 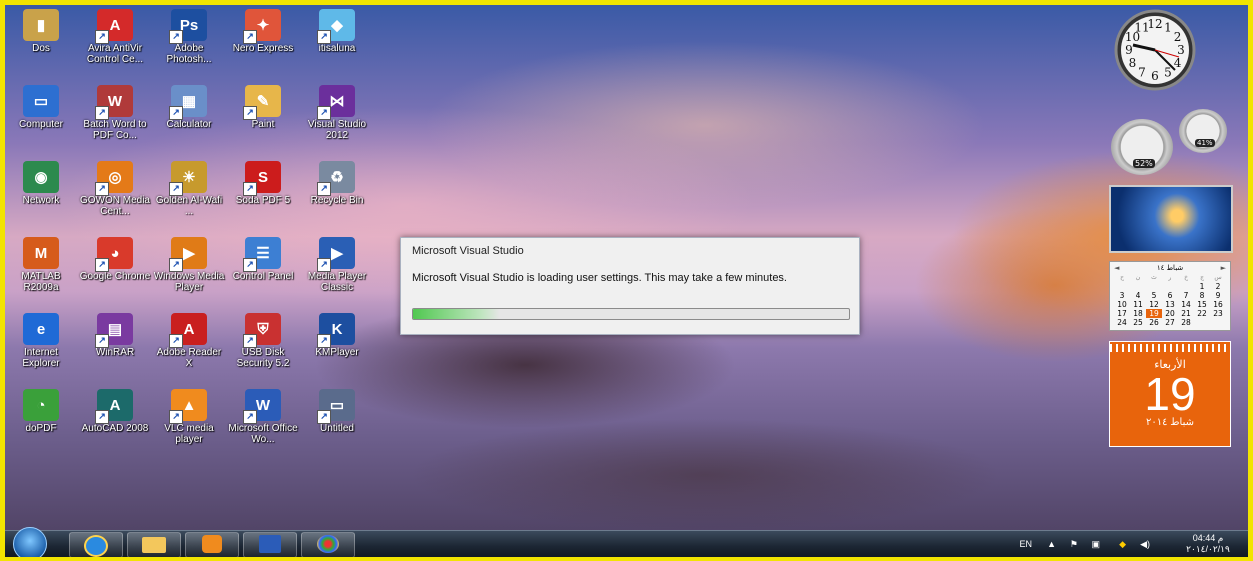 What do you see at coordinates (262, 406) in the screenshot?
I see `app-icon: W ↗` at bounding box center [262, 406].